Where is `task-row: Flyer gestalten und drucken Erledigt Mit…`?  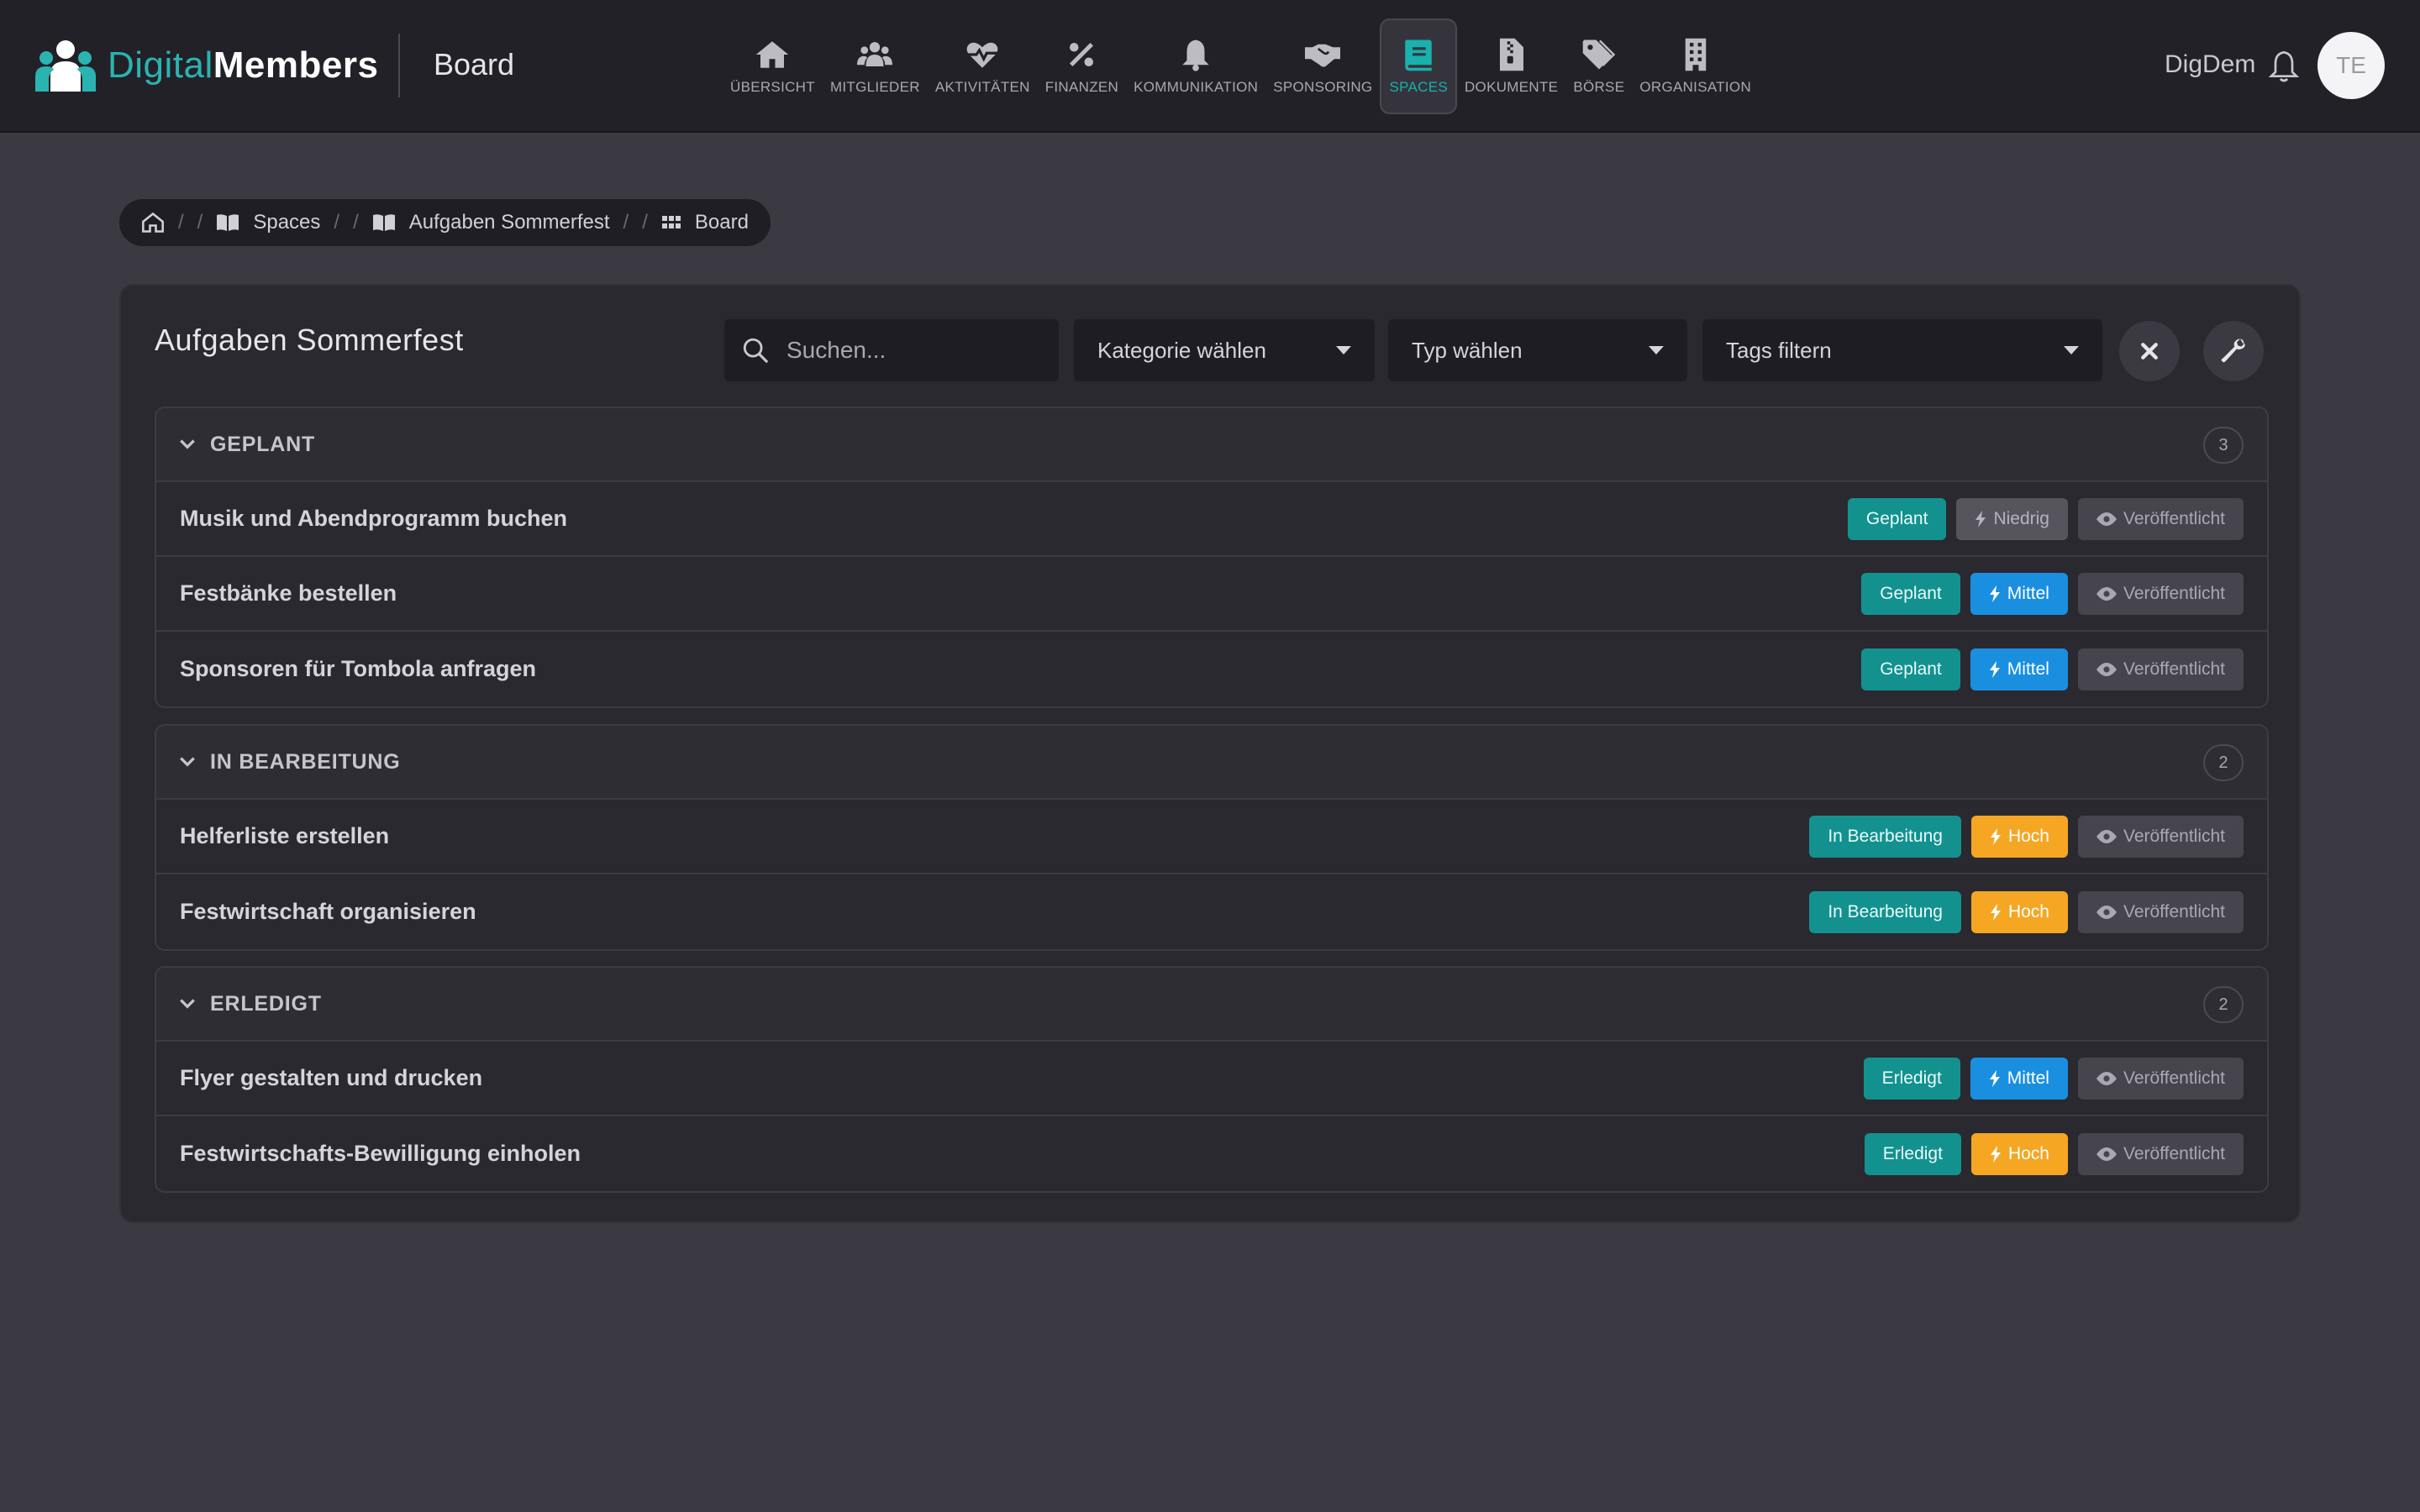 task-row: Flyer gestalten und drucken Erledigt Mit… is located at coordinates (1211, 1079).